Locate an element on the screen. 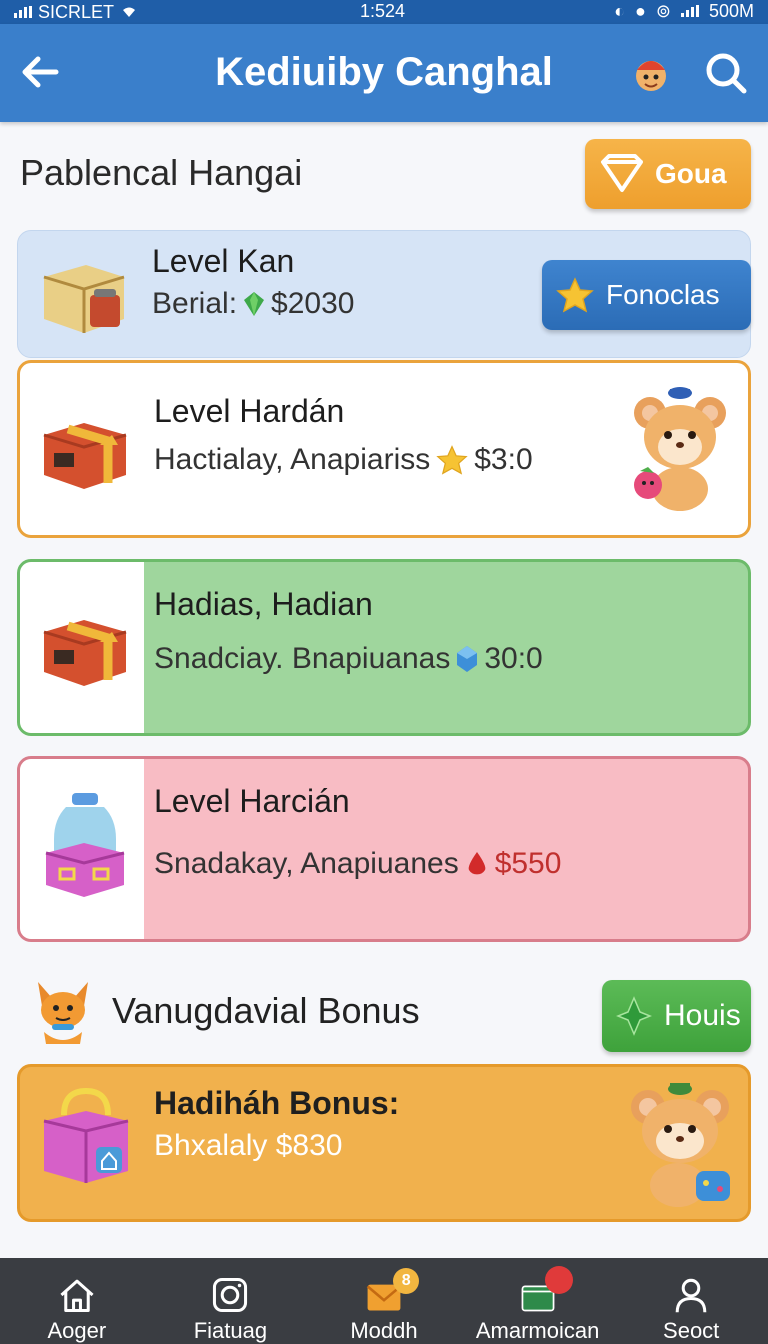  bonus-section-title: Vanugdavial Bonus is located at coordinates (266, 1010).